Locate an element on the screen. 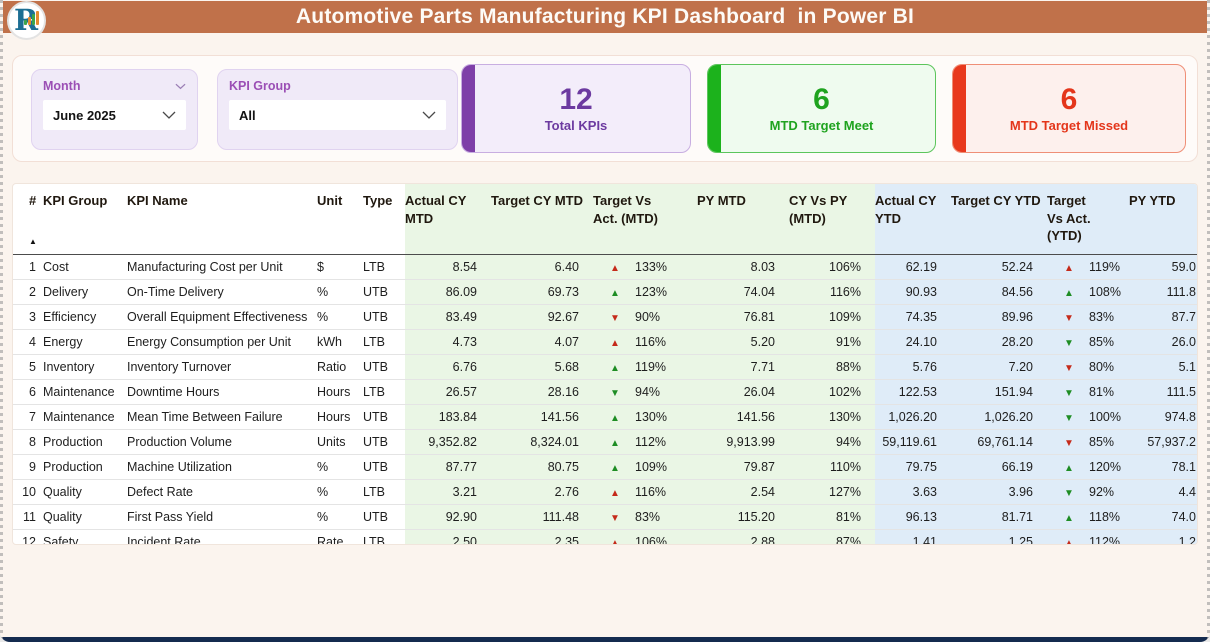  col-header-cy-vs-py-mtd: CY Vs PY (MTD) is located at coordinates (832, 219).